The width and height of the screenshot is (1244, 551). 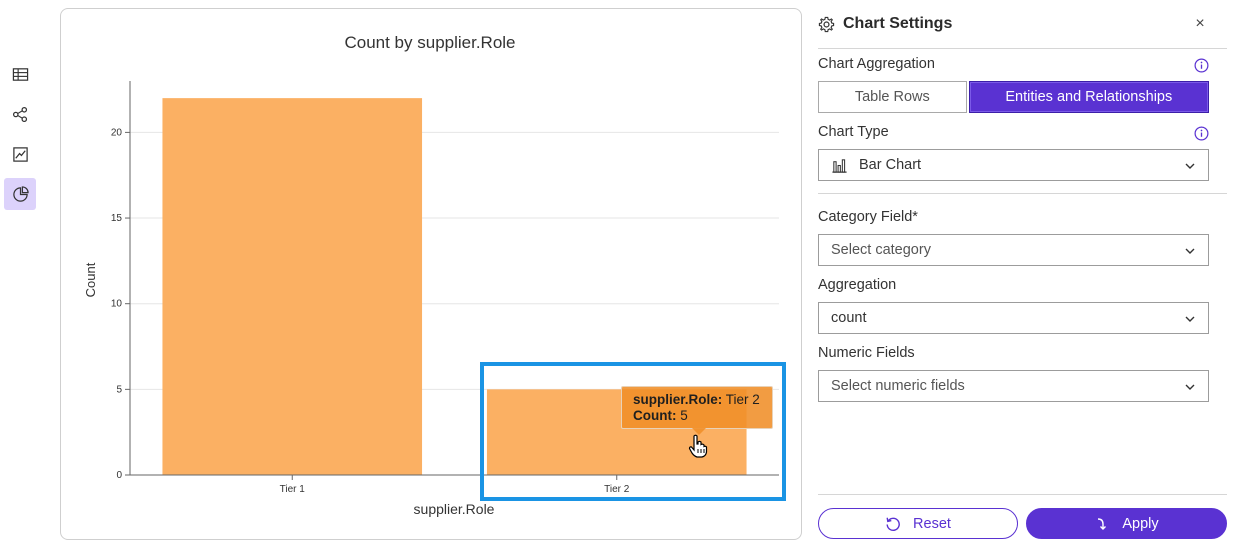 I want to click on numeric-fields-select: Select numeric fields, so click(x=1013, y=386).